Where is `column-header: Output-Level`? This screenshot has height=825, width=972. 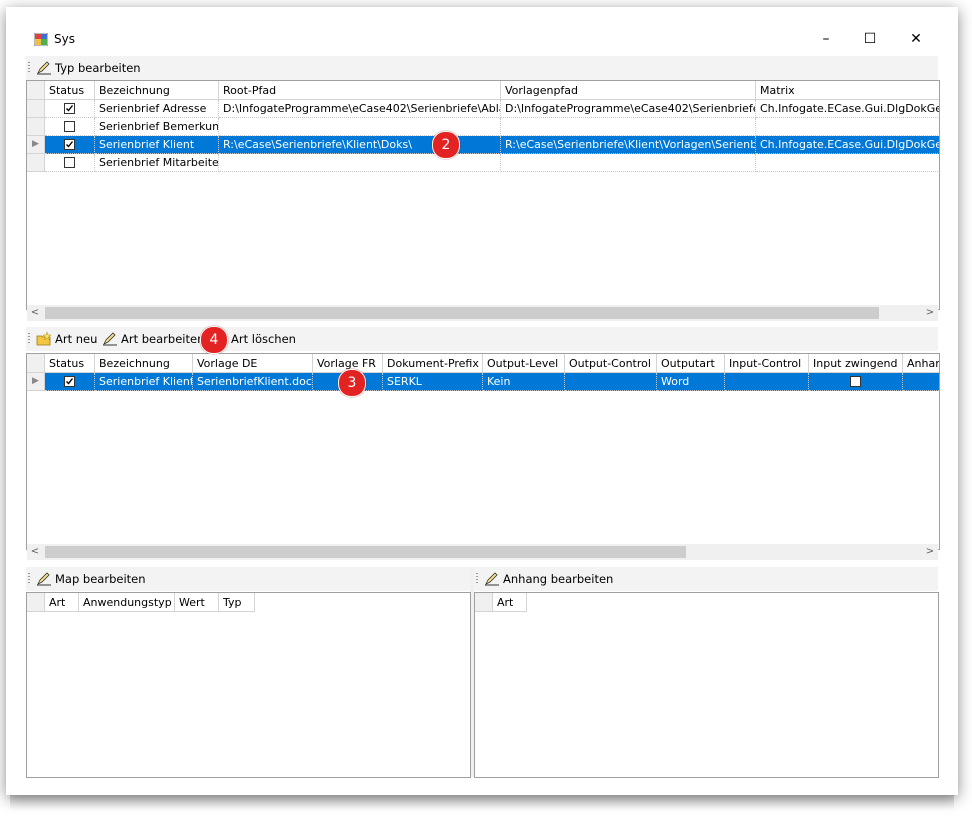
column-header: Output-Level is located at coordinates (524, 363).